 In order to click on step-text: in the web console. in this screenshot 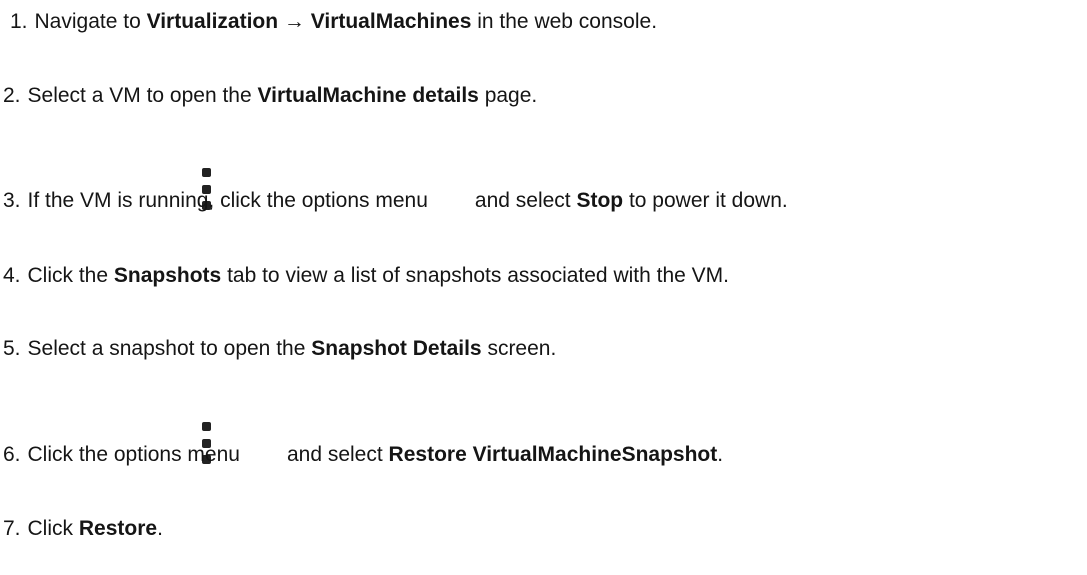, I will do `click(564, 21)`.